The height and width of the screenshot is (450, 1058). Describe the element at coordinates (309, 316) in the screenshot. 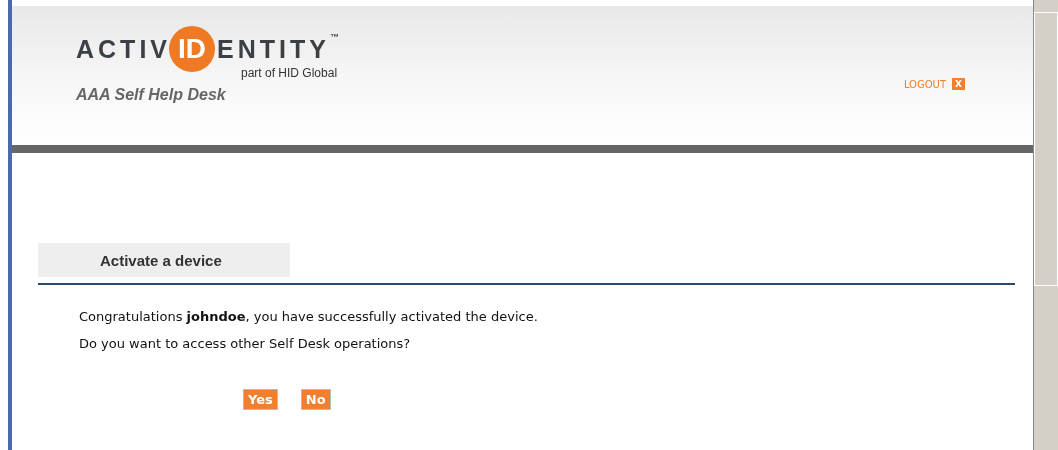

I see `message-text: Congratulations johndoe, you have successfully activated the device.` at that location.